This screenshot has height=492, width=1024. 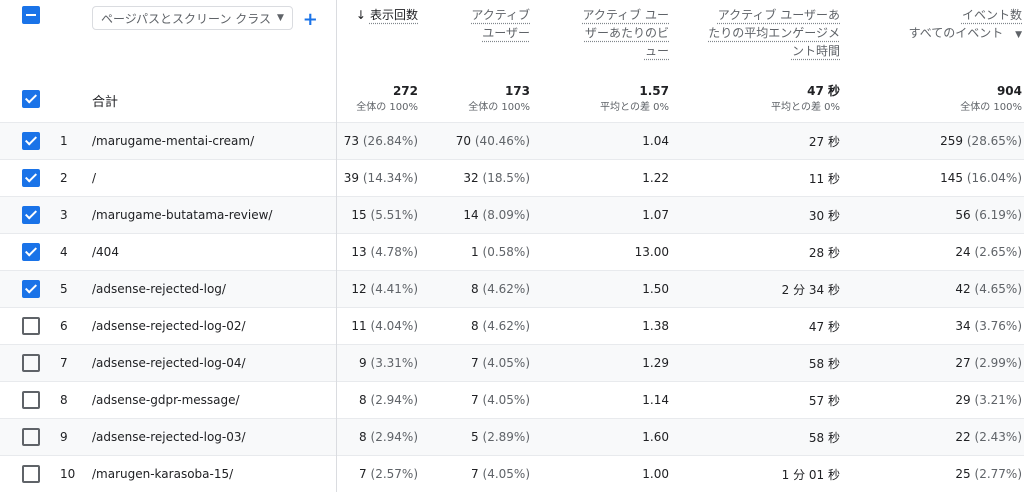 I want to click on events-value: 145, so click(x=952, y=178).